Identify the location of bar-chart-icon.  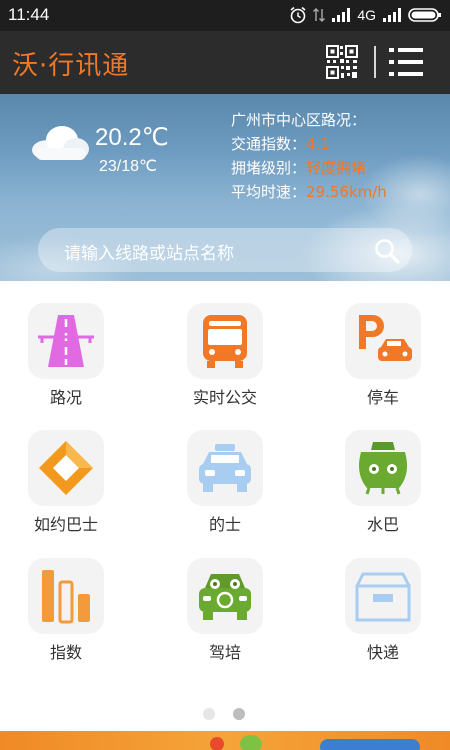
(66, 597).